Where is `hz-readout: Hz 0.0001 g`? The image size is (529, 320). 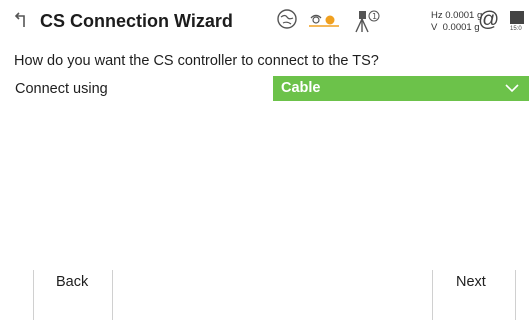
hz-readout: Hz 0.0001 g is located at coordinates (457, 15).